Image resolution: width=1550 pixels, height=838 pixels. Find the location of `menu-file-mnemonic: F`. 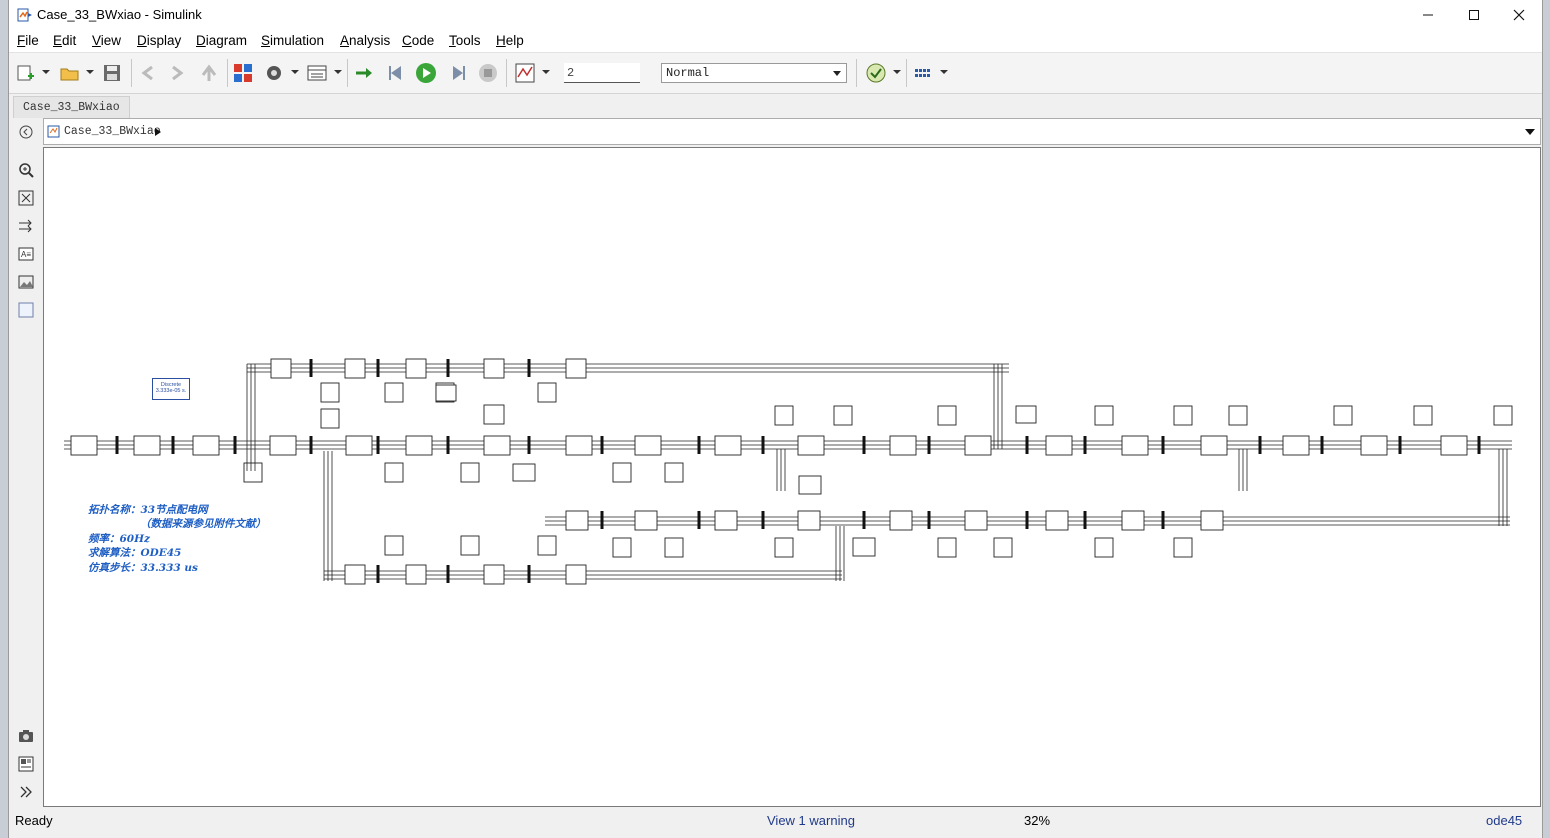

menu-file-mnemonic: F is located at coordinates (21, 40).